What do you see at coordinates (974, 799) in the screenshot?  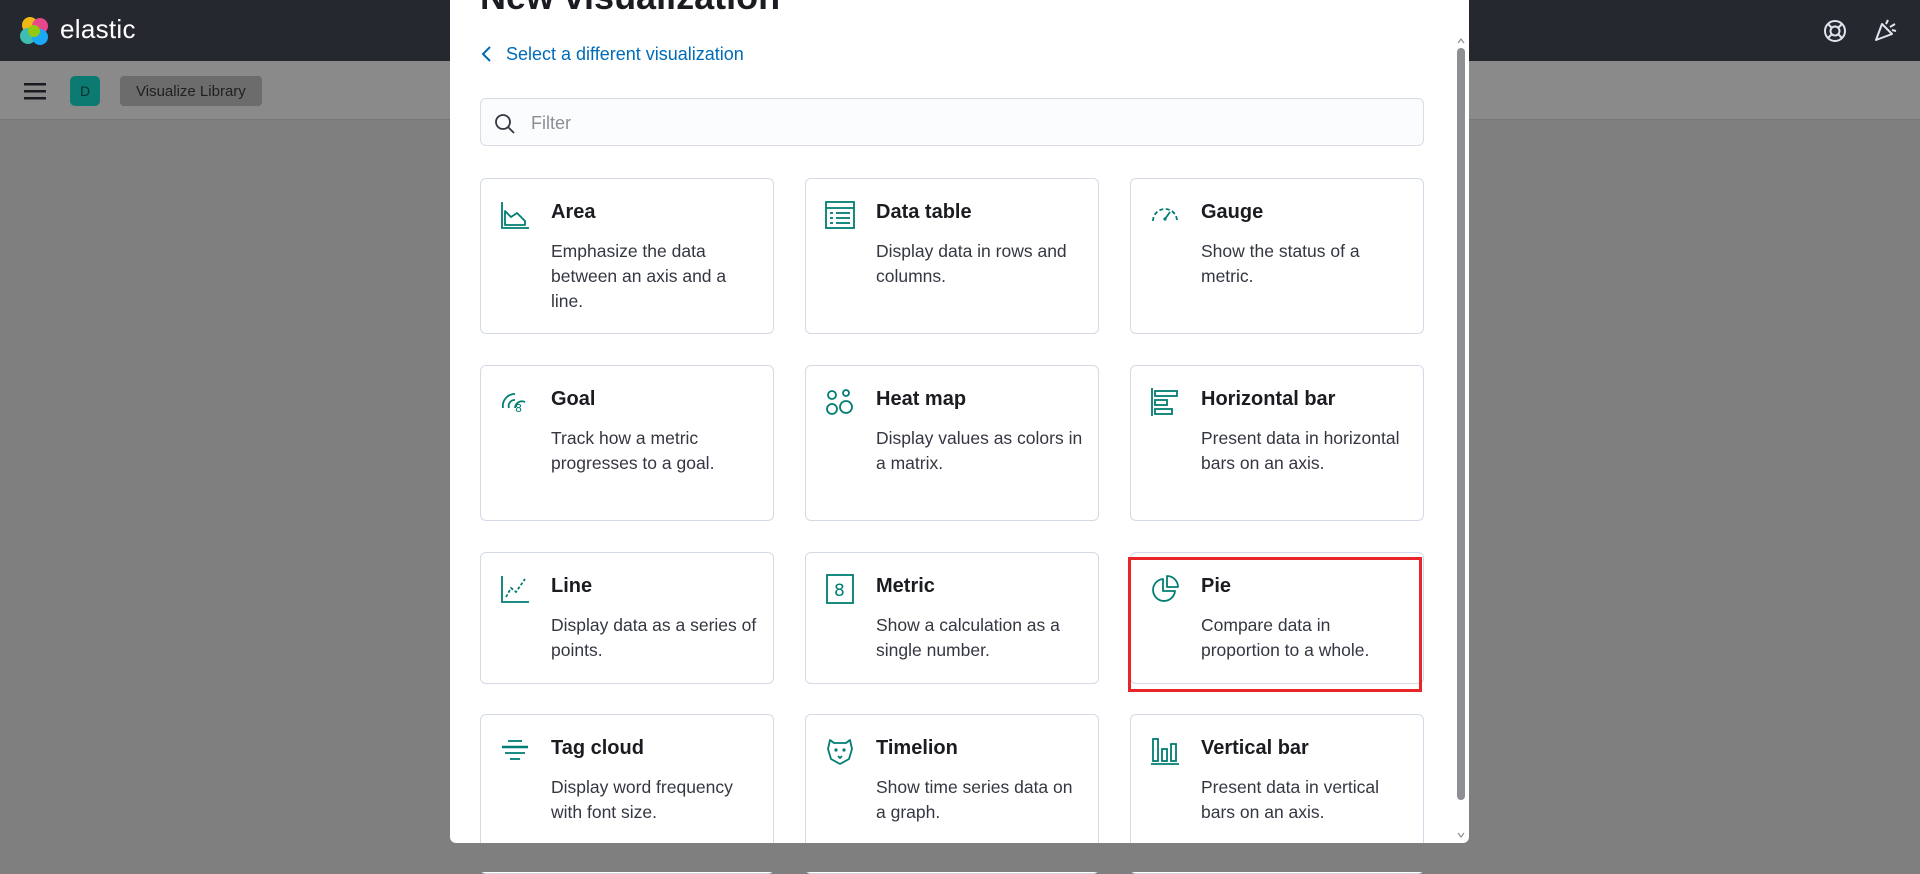 I see `card-description: Show time series data on a graph.` at bounding box center [974, 799].